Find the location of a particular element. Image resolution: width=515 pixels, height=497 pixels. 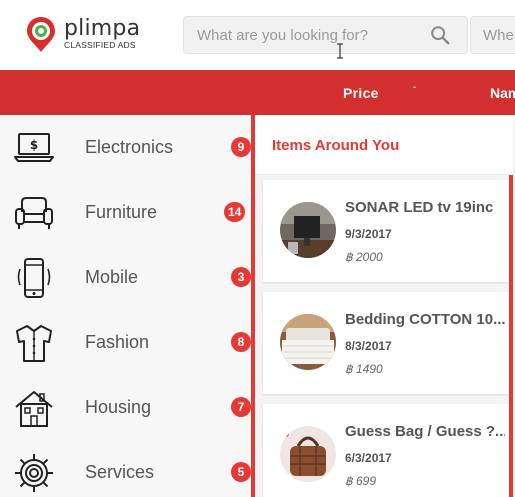

search-icon is located at coordinates (440, 35).